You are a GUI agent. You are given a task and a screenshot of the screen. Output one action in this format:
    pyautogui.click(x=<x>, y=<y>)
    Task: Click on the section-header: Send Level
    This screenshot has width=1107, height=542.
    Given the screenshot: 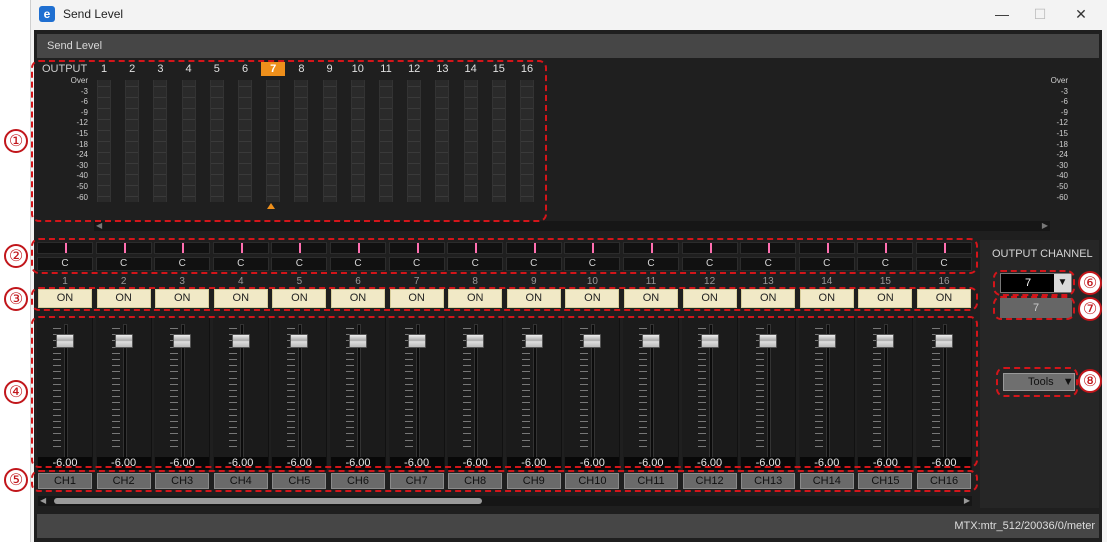 What is the action you would take?
    pyautogui.click(x=568, y=46)
    